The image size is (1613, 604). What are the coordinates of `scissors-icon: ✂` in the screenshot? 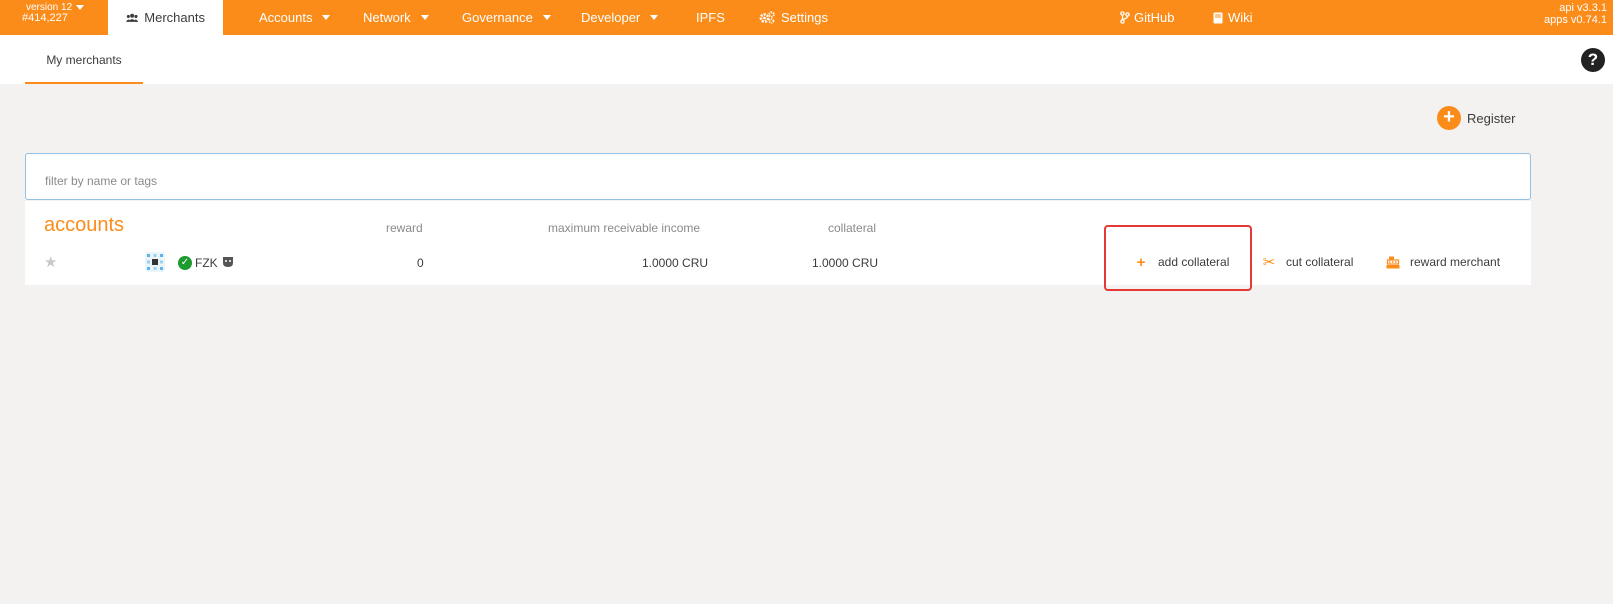 It's located at (1269, 262).